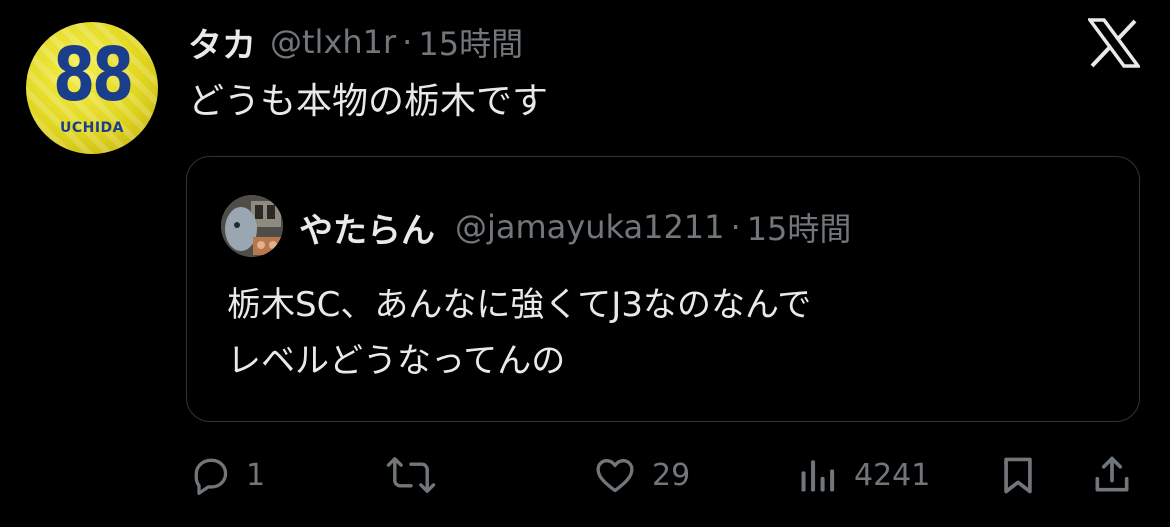 Image resolution: width=1170 pixels, height=527 pixels. What do you see at coordinates (1114, 43) in the screenshot?
I see `x-logo-icon` at bounding box center [1114, 43].